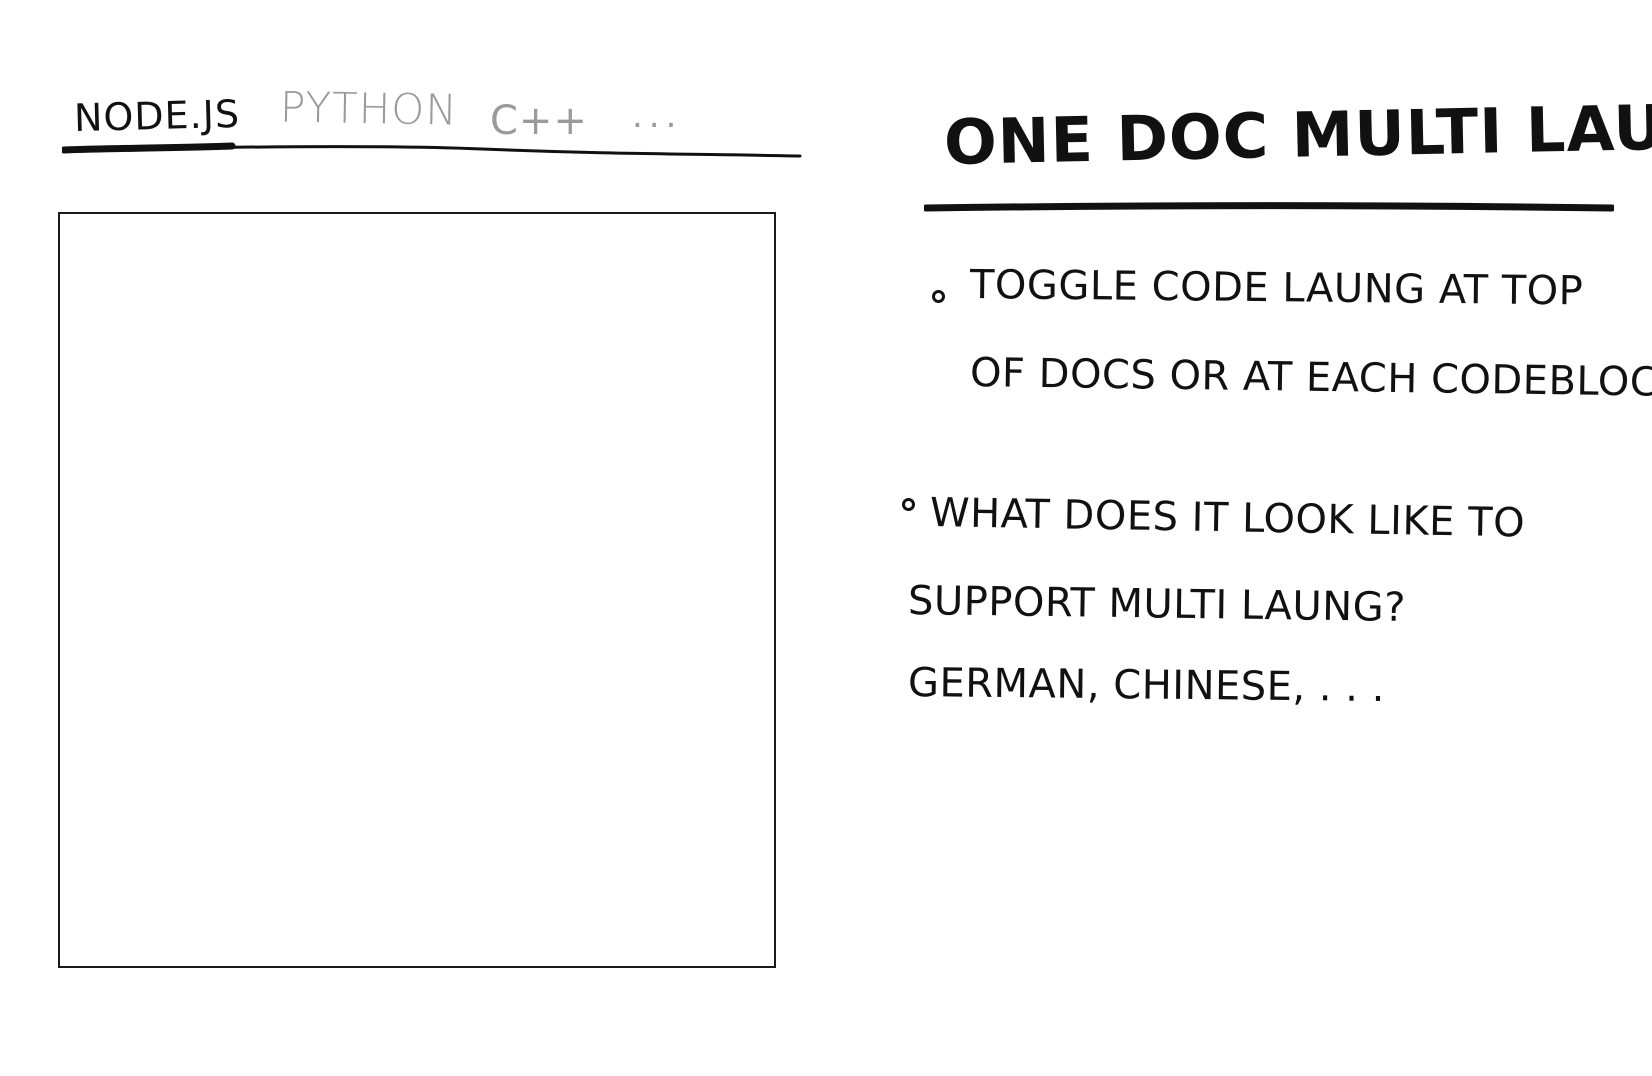  What do you see at coordinates (1146, 685) in the screenshot?
I see `note-2-line-3: GERMAN, CHINESE, . . .` at bounding box center [1146, 685].